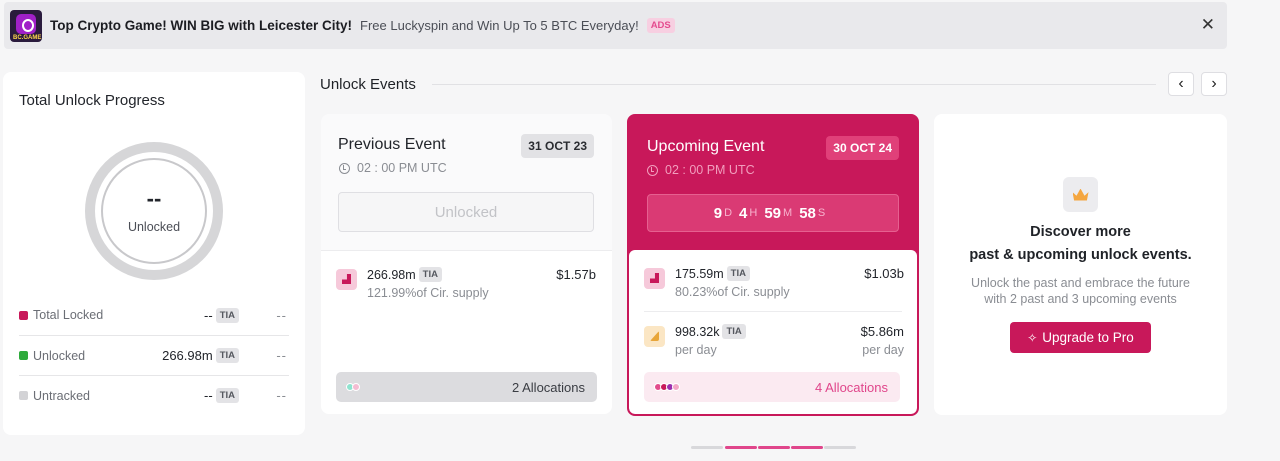 The width and height of the screenshot is (1280, 461). What do you see at coordinates (466, 212) in the screenshot?
I see `unlocked-status: Unlocked` at bounding box center [466, 212].